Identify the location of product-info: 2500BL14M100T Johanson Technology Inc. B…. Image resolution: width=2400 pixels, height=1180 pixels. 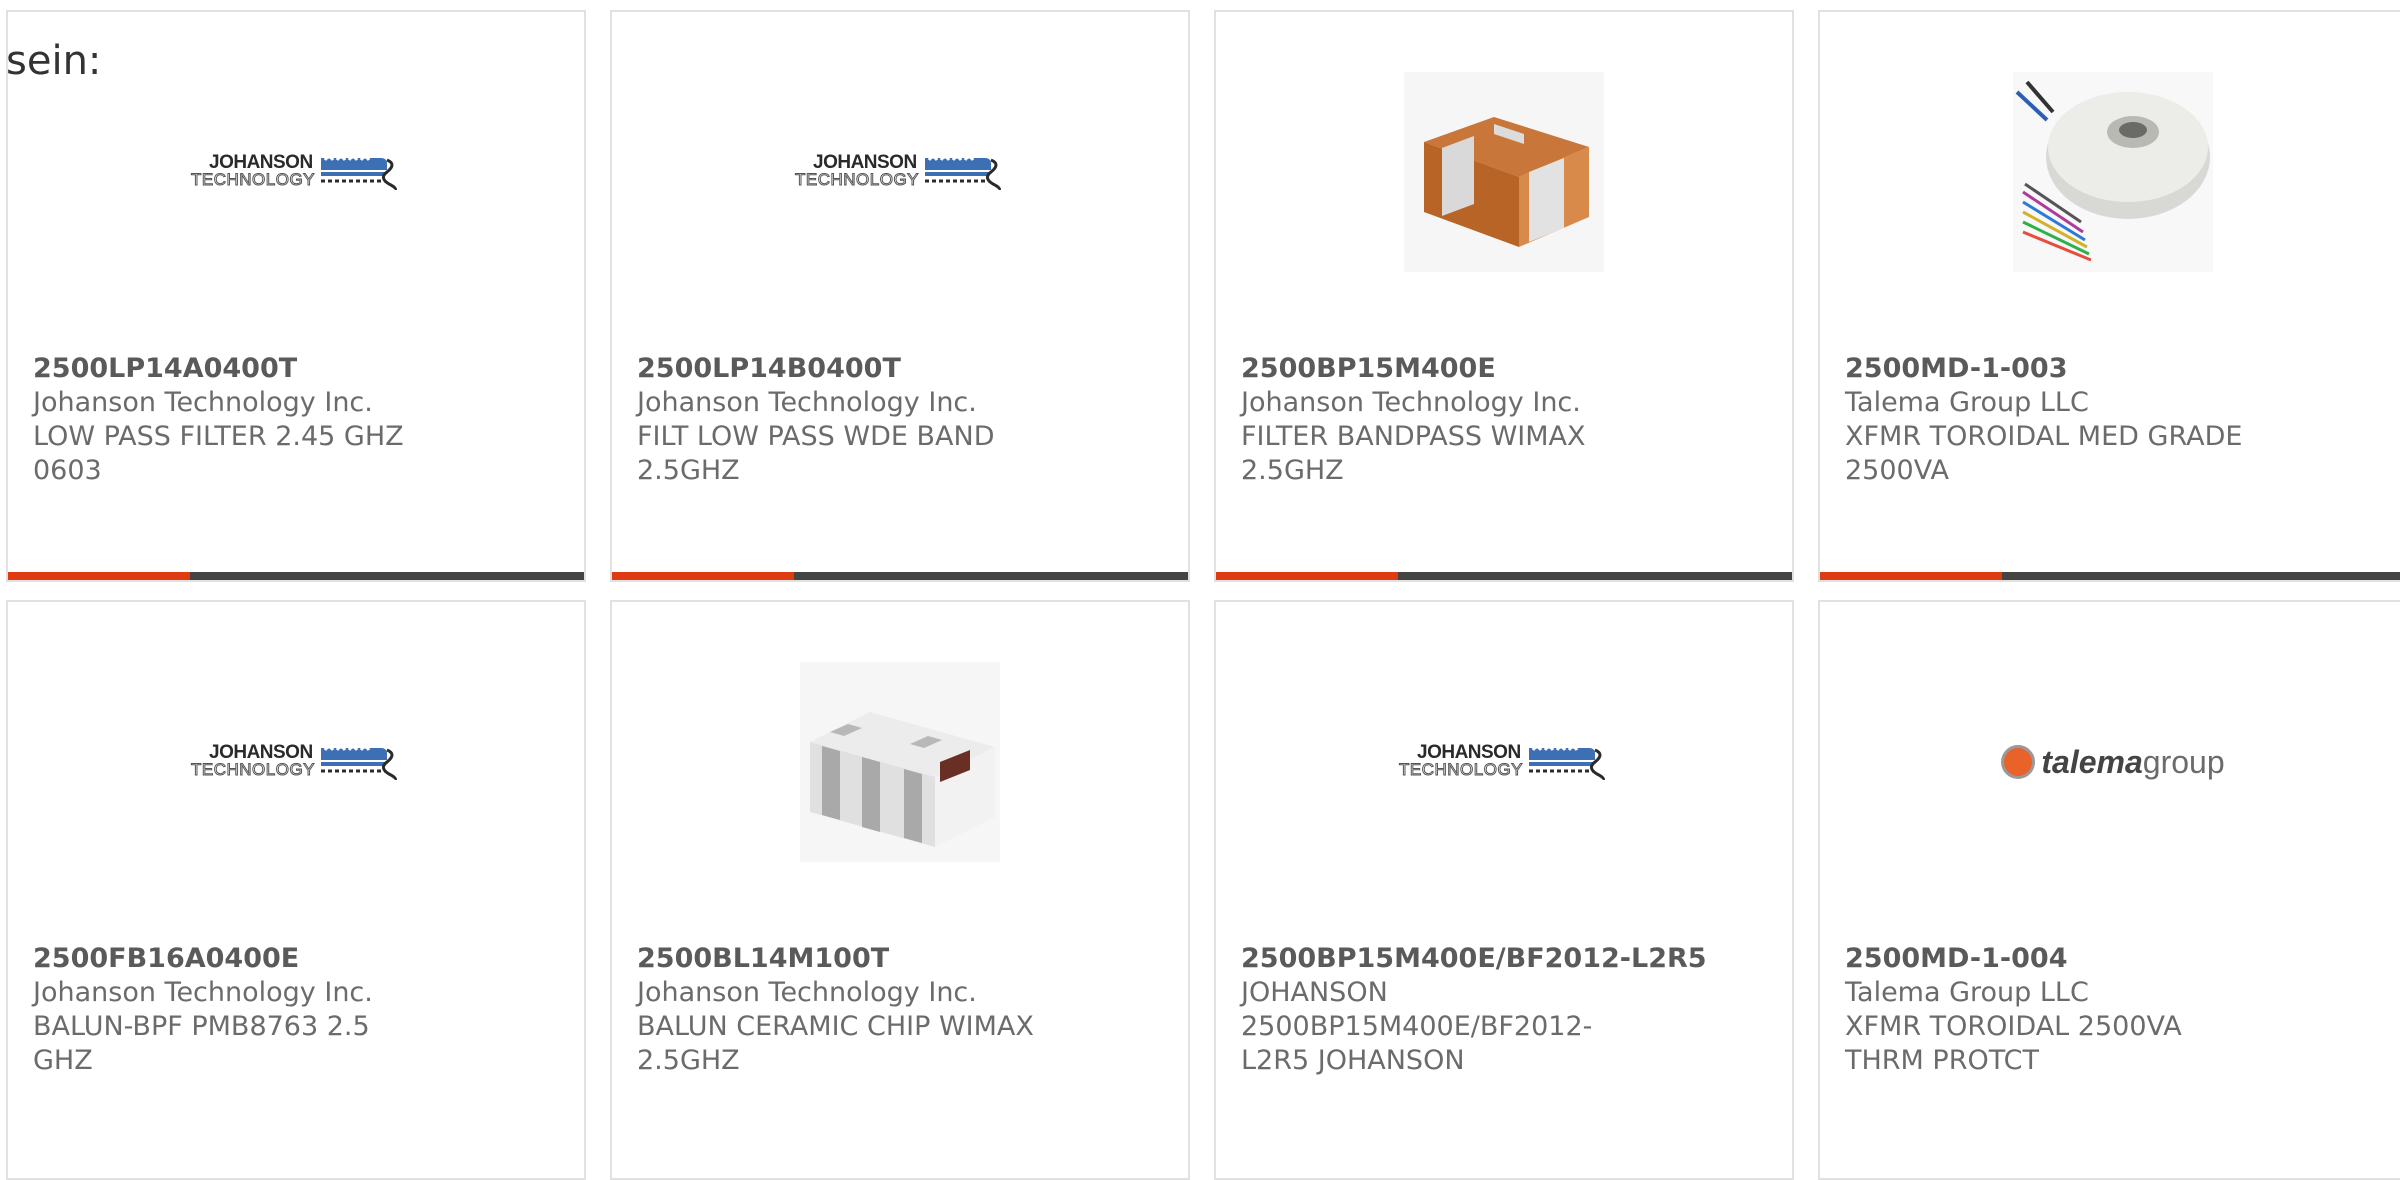
(902, 1010).